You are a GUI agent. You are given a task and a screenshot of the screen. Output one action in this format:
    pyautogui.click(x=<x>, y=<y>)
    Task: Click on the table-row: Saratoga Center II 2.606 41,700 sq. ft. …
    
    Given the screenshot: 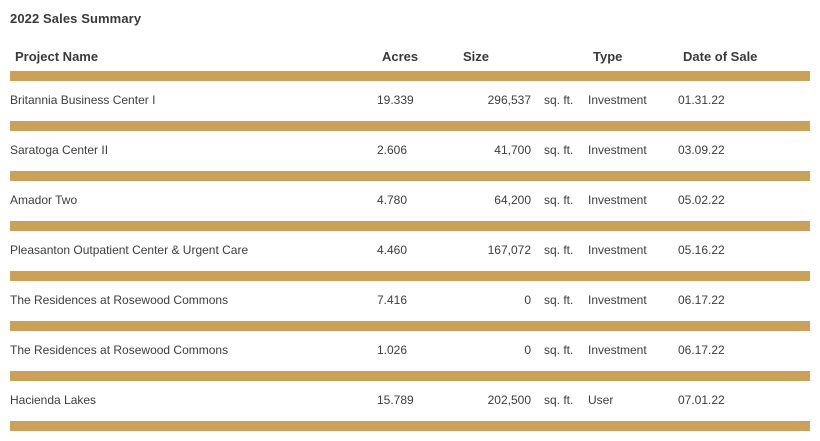 What is the action you would take?
    pyautogui.click(x=410, y=152)
    